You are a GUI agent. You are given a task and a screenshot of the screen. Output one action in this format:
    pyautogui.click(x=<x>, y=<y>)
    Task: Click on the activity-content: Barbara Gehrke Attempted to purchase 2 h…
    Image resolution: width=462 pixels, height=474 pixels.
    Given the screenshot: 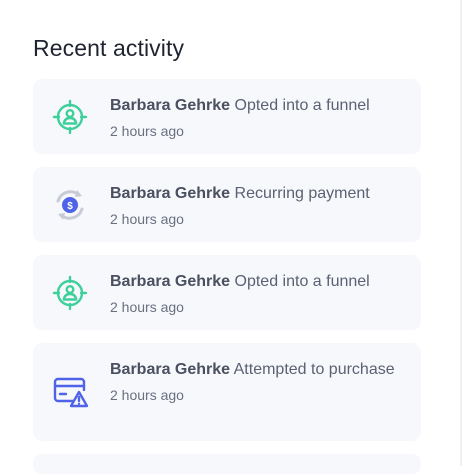 What is the action you would take?
    pyautogui.click(x=260, y=381)
    